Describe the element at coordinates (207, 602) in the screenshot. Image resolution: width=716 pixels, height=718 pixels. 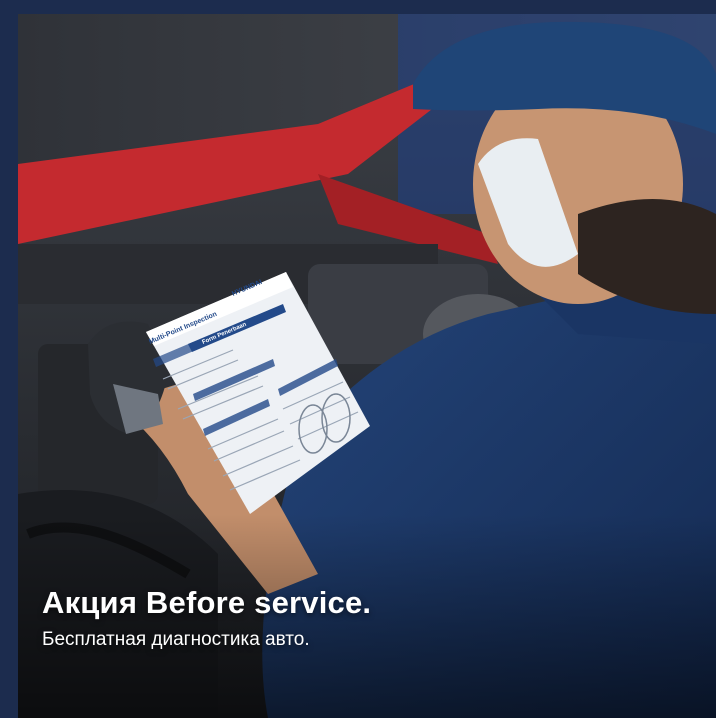
I see `promo-headline: Акция Before service.` at that location.